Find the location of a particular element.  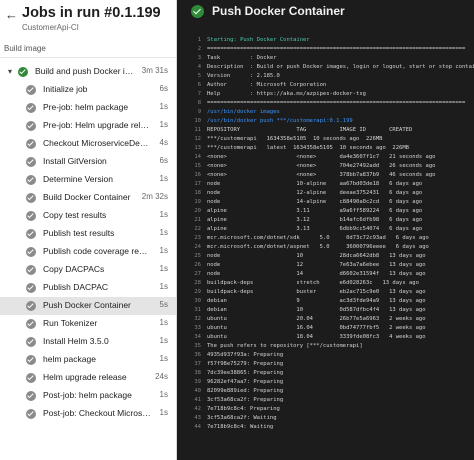

log-header: Push Docker Container is located at coordinates (325, 13).